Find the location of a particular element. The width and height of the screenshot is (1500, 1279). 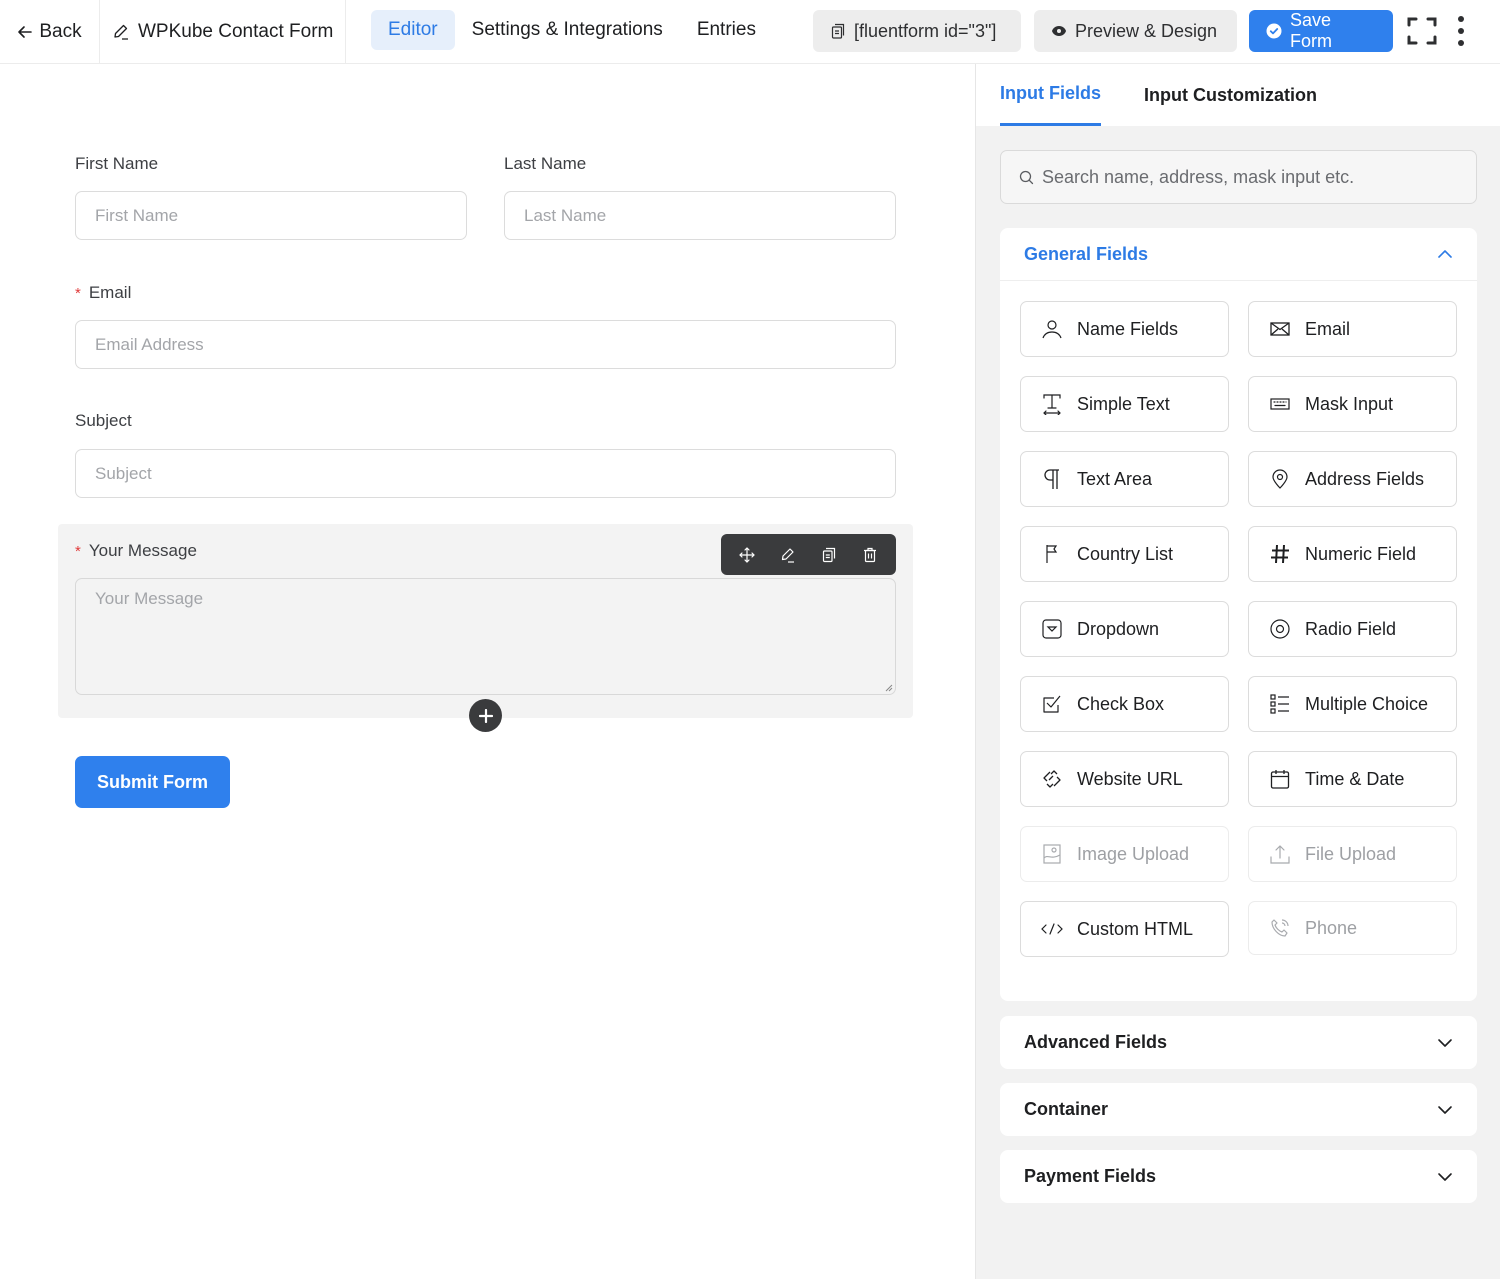

phone-icon is located at coordinates (1280, 928).